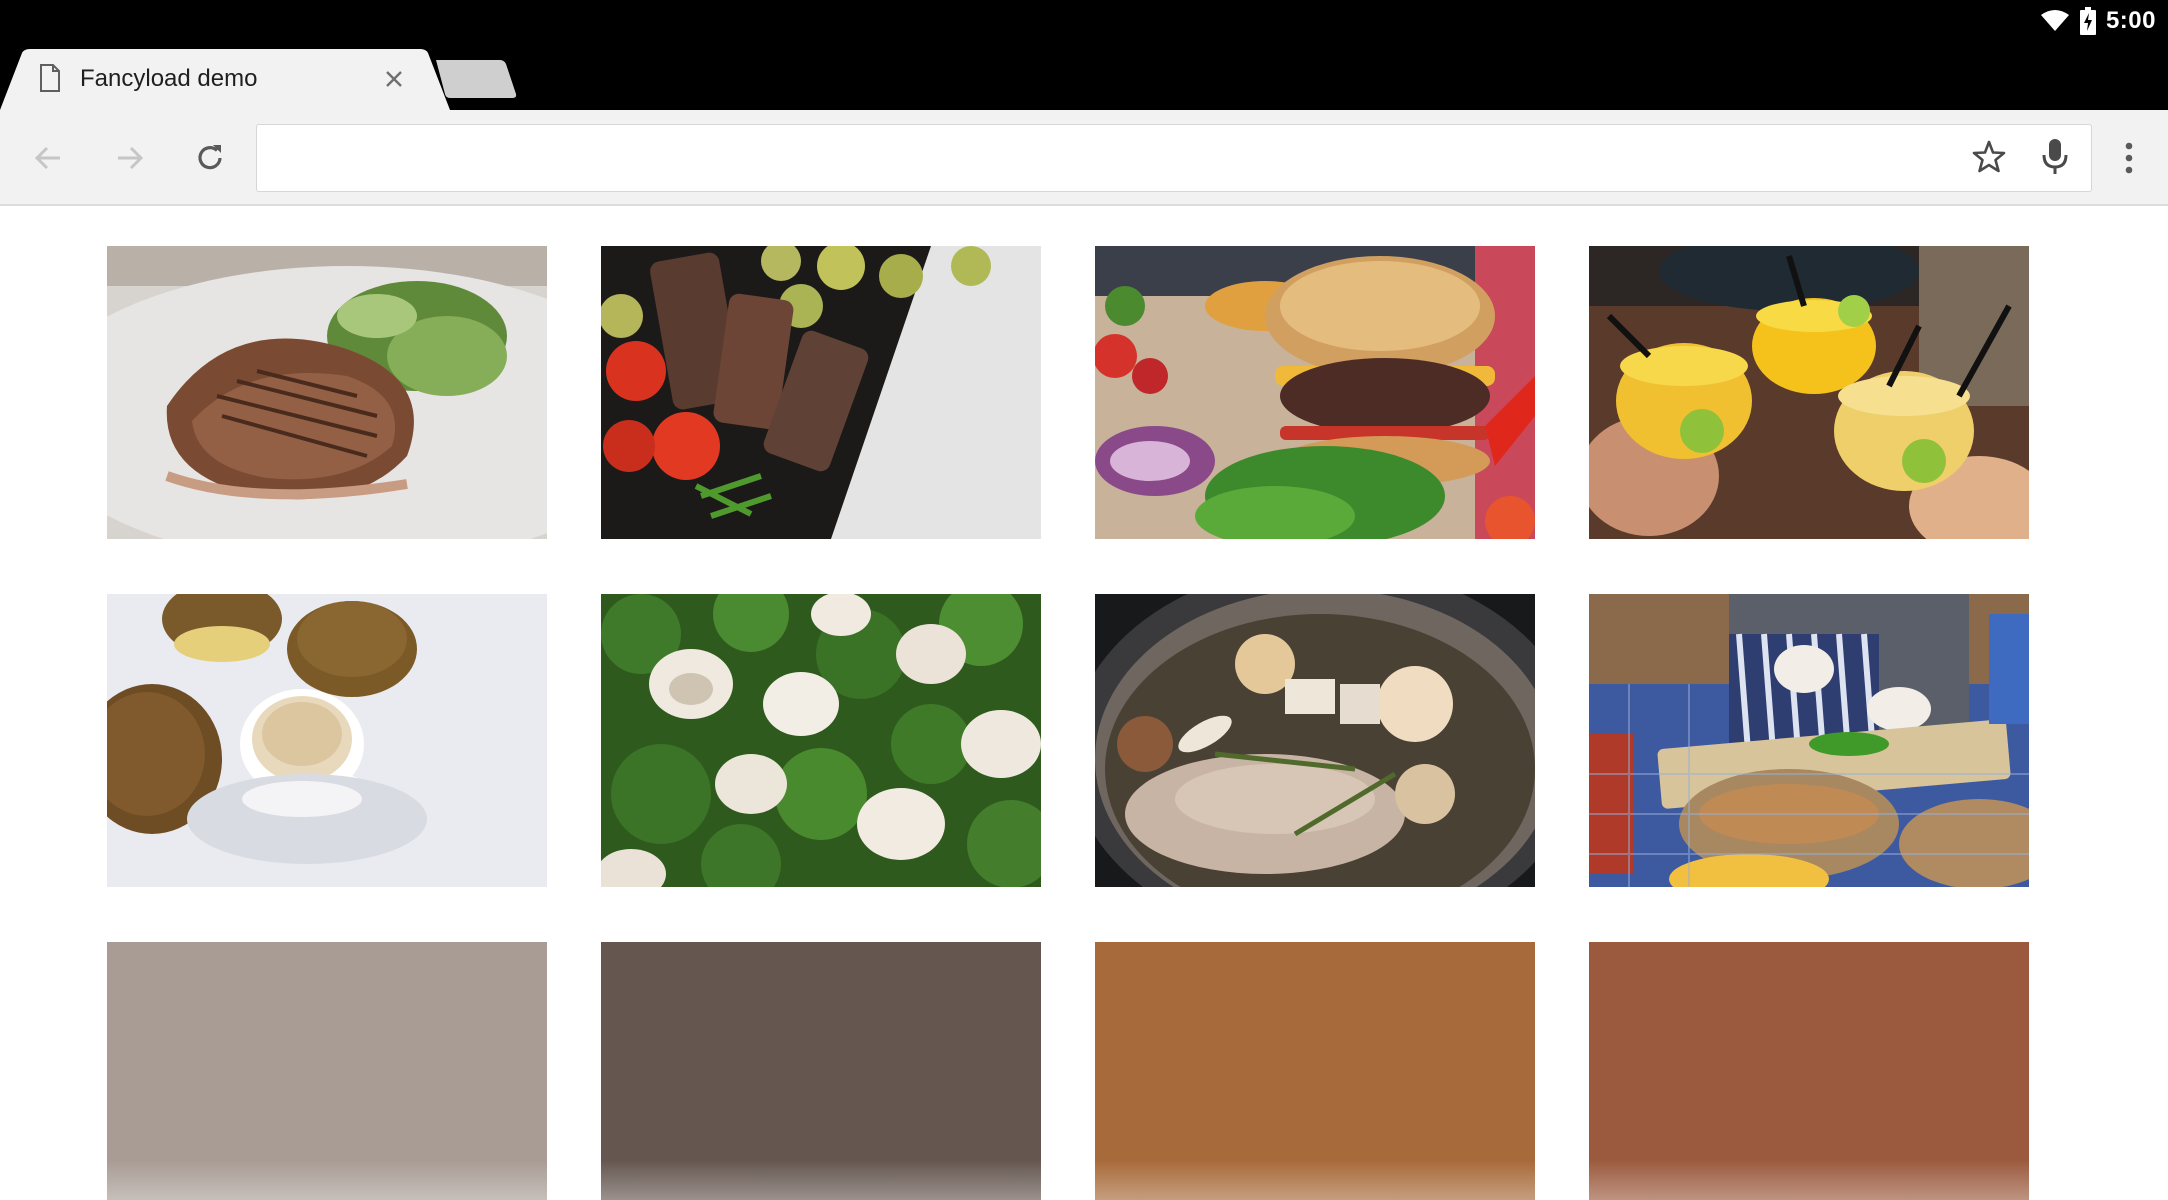 The image size is (2168, 1200). What do you see at coordinates (2098, 21) in the screenshot?
I see `status-bar: 5:00` at bounding box center [2098, 21].